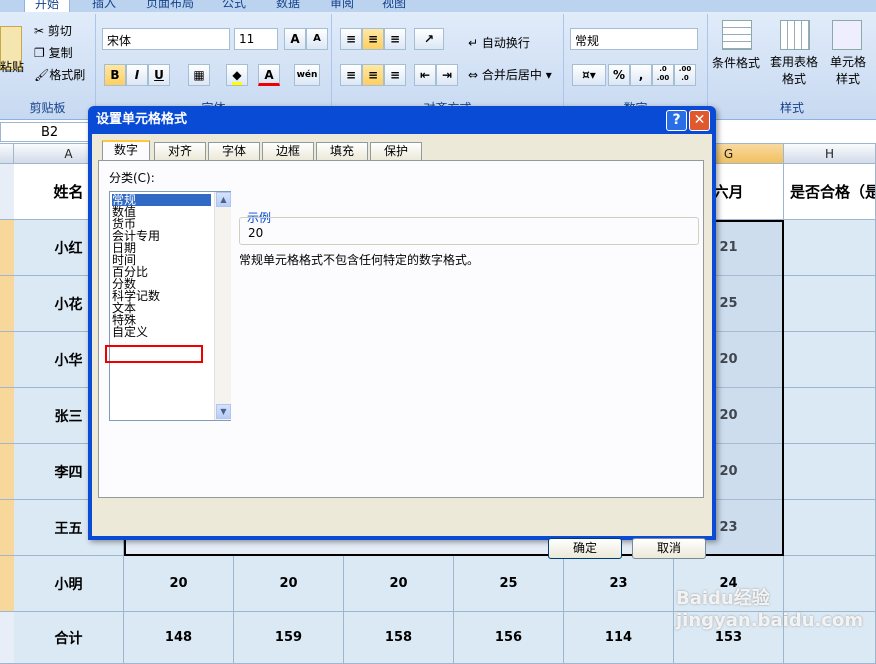 The height and width of the screenshot is (664, 876). I want to click on cell-total-label: 合计, so click(69, 638).